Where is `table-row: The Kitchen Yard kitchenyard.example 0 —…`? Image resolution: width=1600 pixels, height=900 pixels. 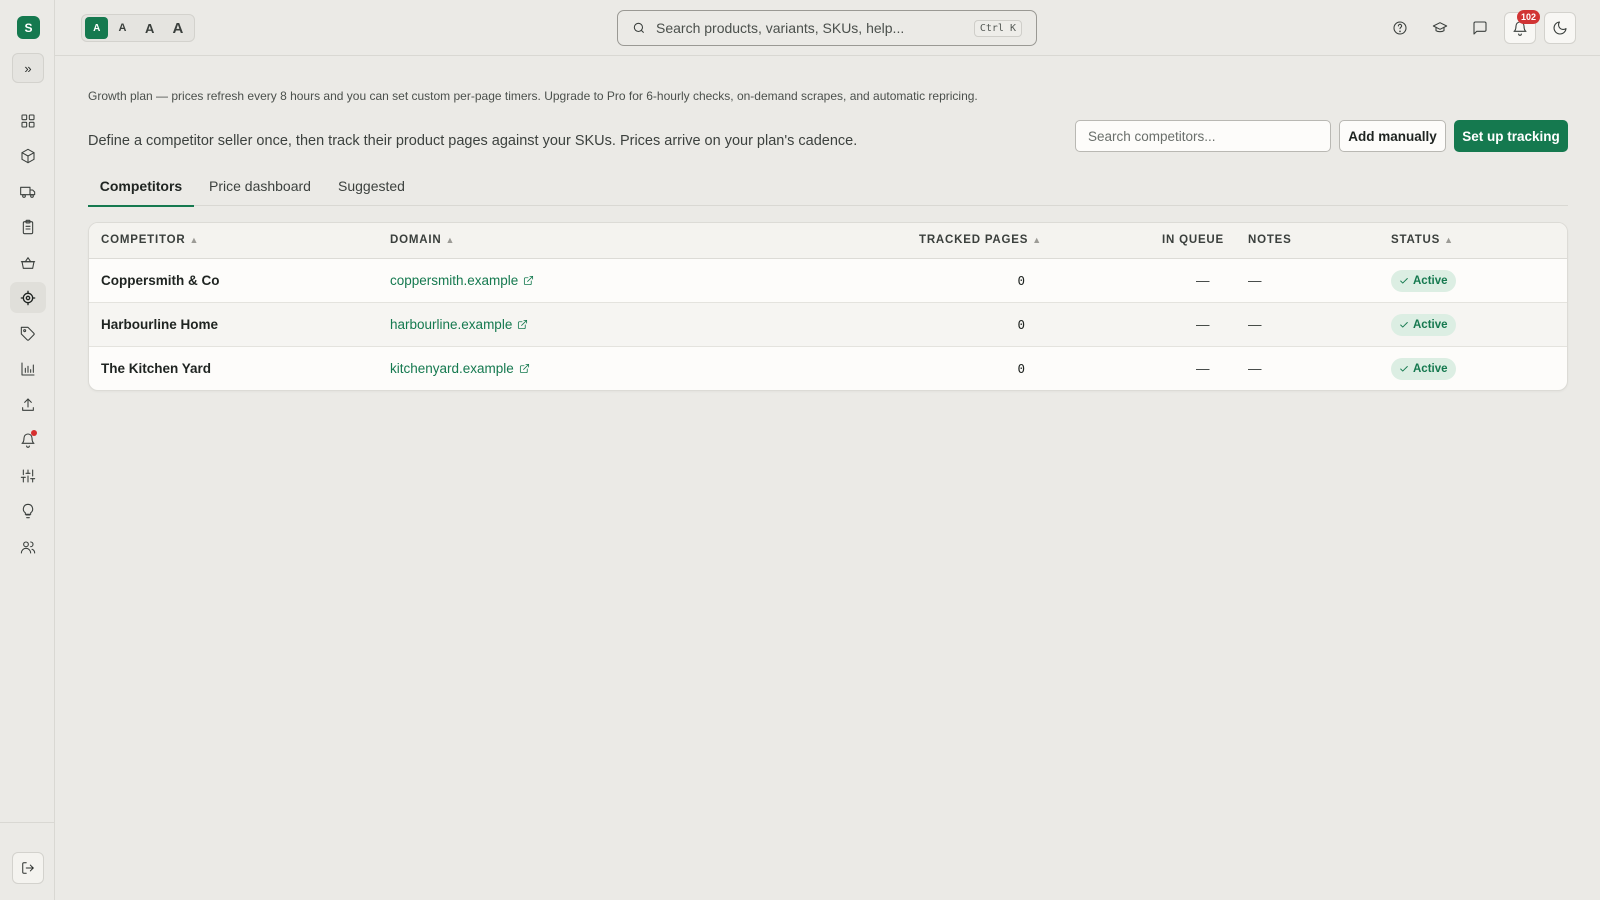 table-row: The Kitchen Yard kitchenyard.example 0 —… is located at coordinates (828, 368).